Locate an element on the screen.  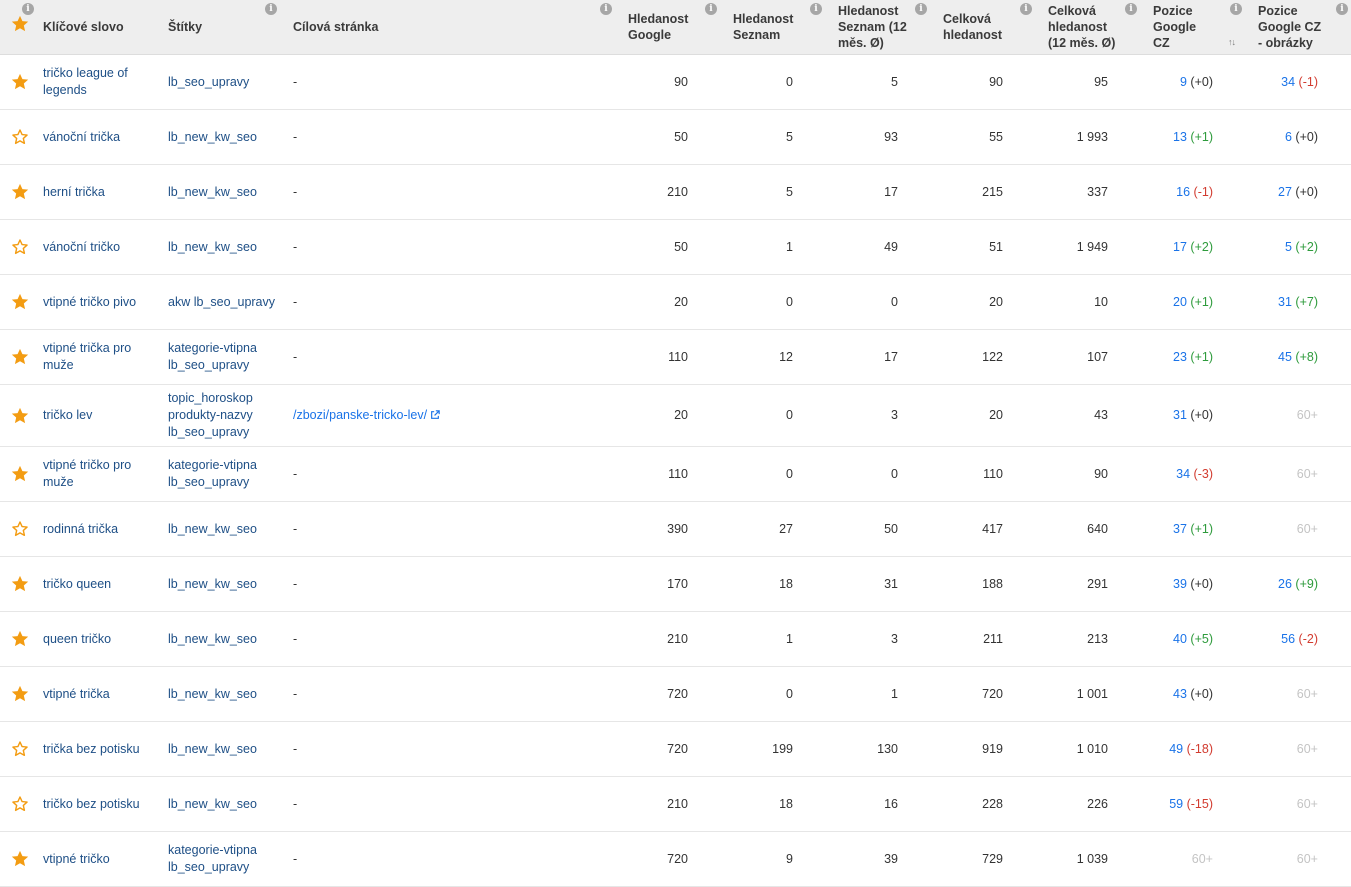
keyword-link: tričko league of legends is located at coordinates (100, 82).